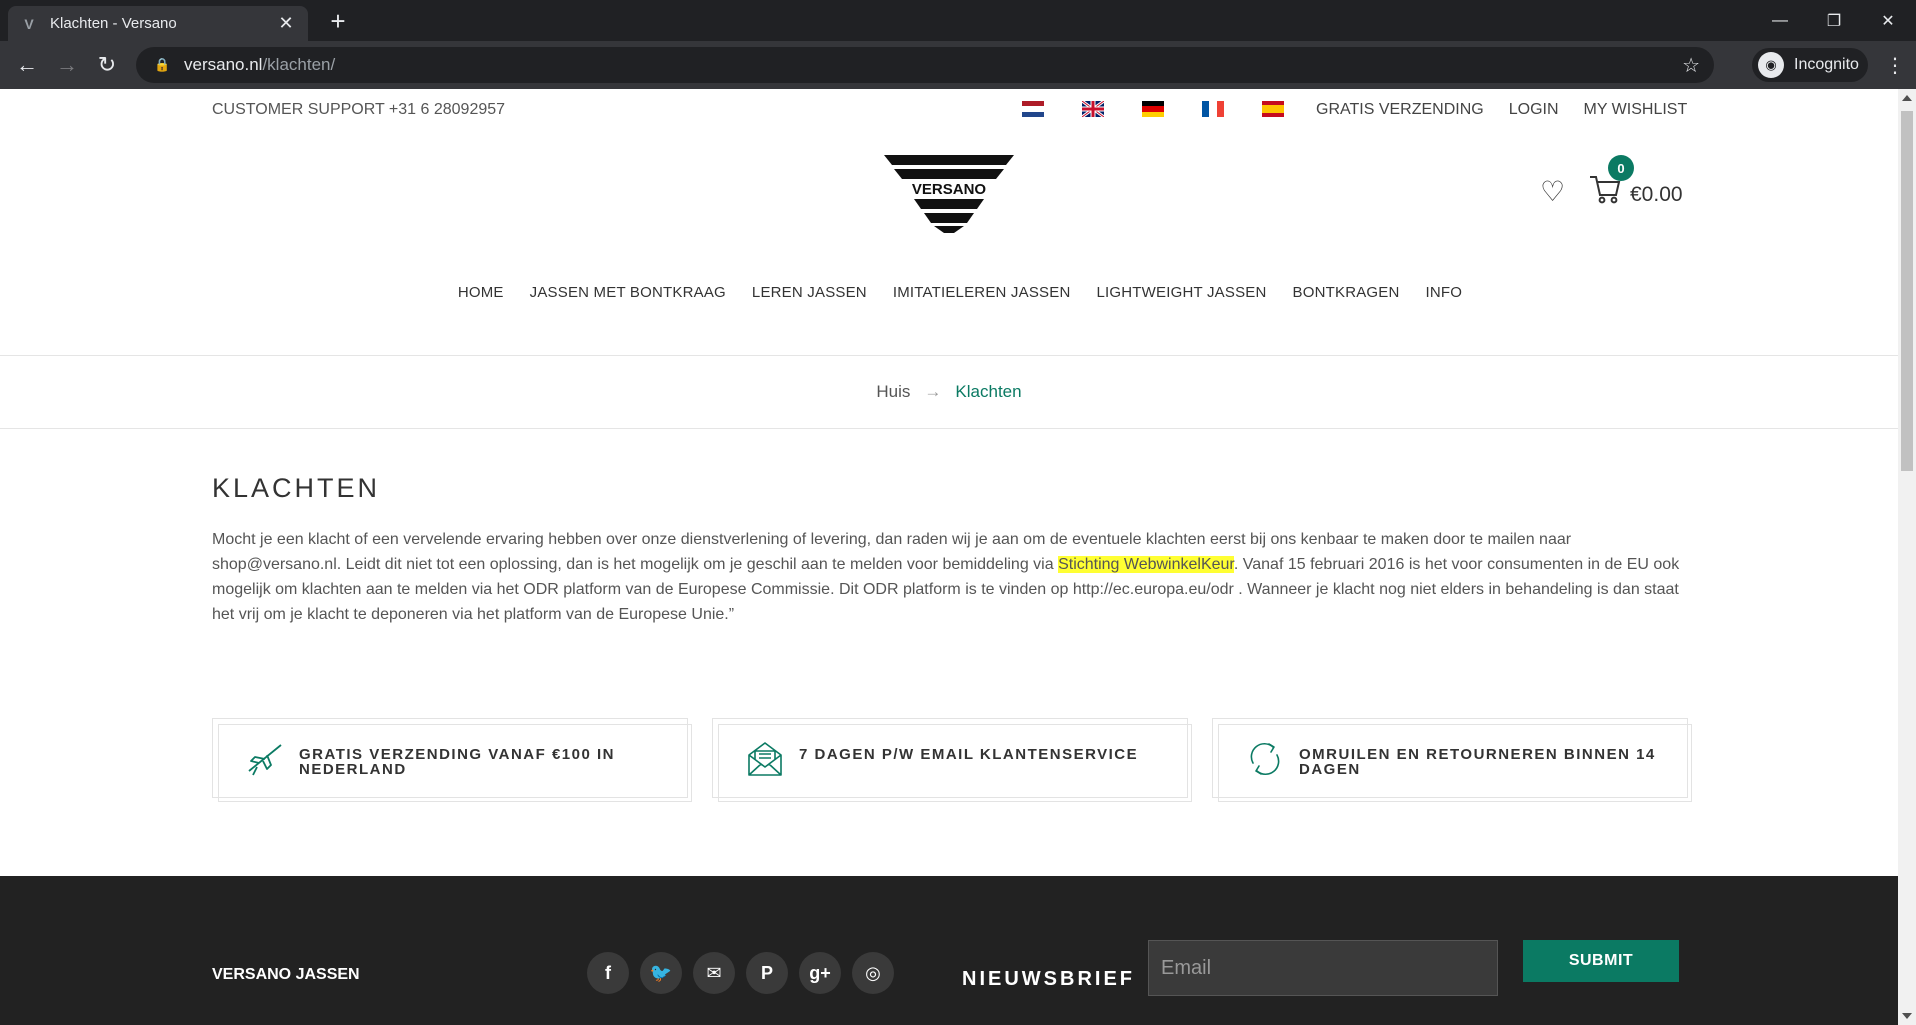 Image resolution: width=1916 pixels, height=1025 pixels. Describe the element at coordinates (1780, 20) in the screenshot. I see `minimize-icon: —` at that location.